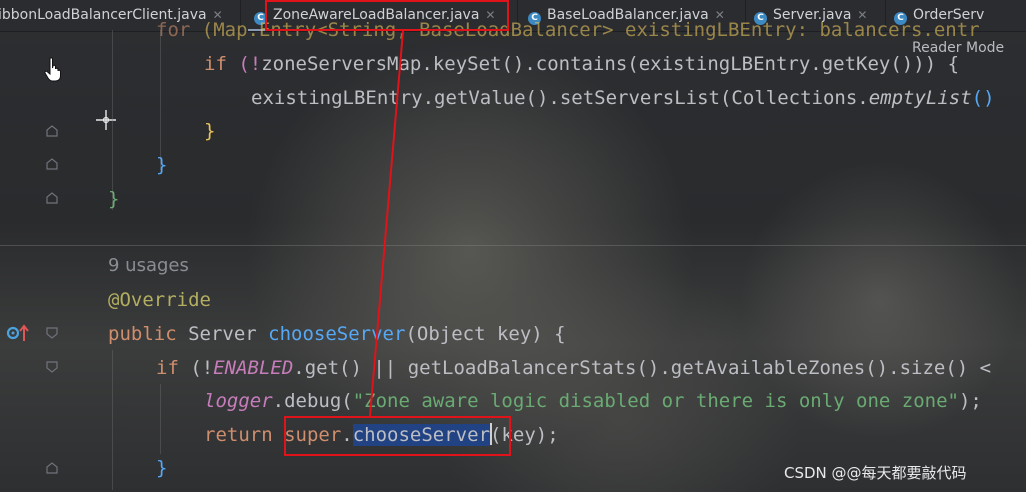  What do you see at coordinates (875, 473) in the screenshot?
I see `watermark: CSDN @@每天都要敲代码` at bounding box center [875, 473].